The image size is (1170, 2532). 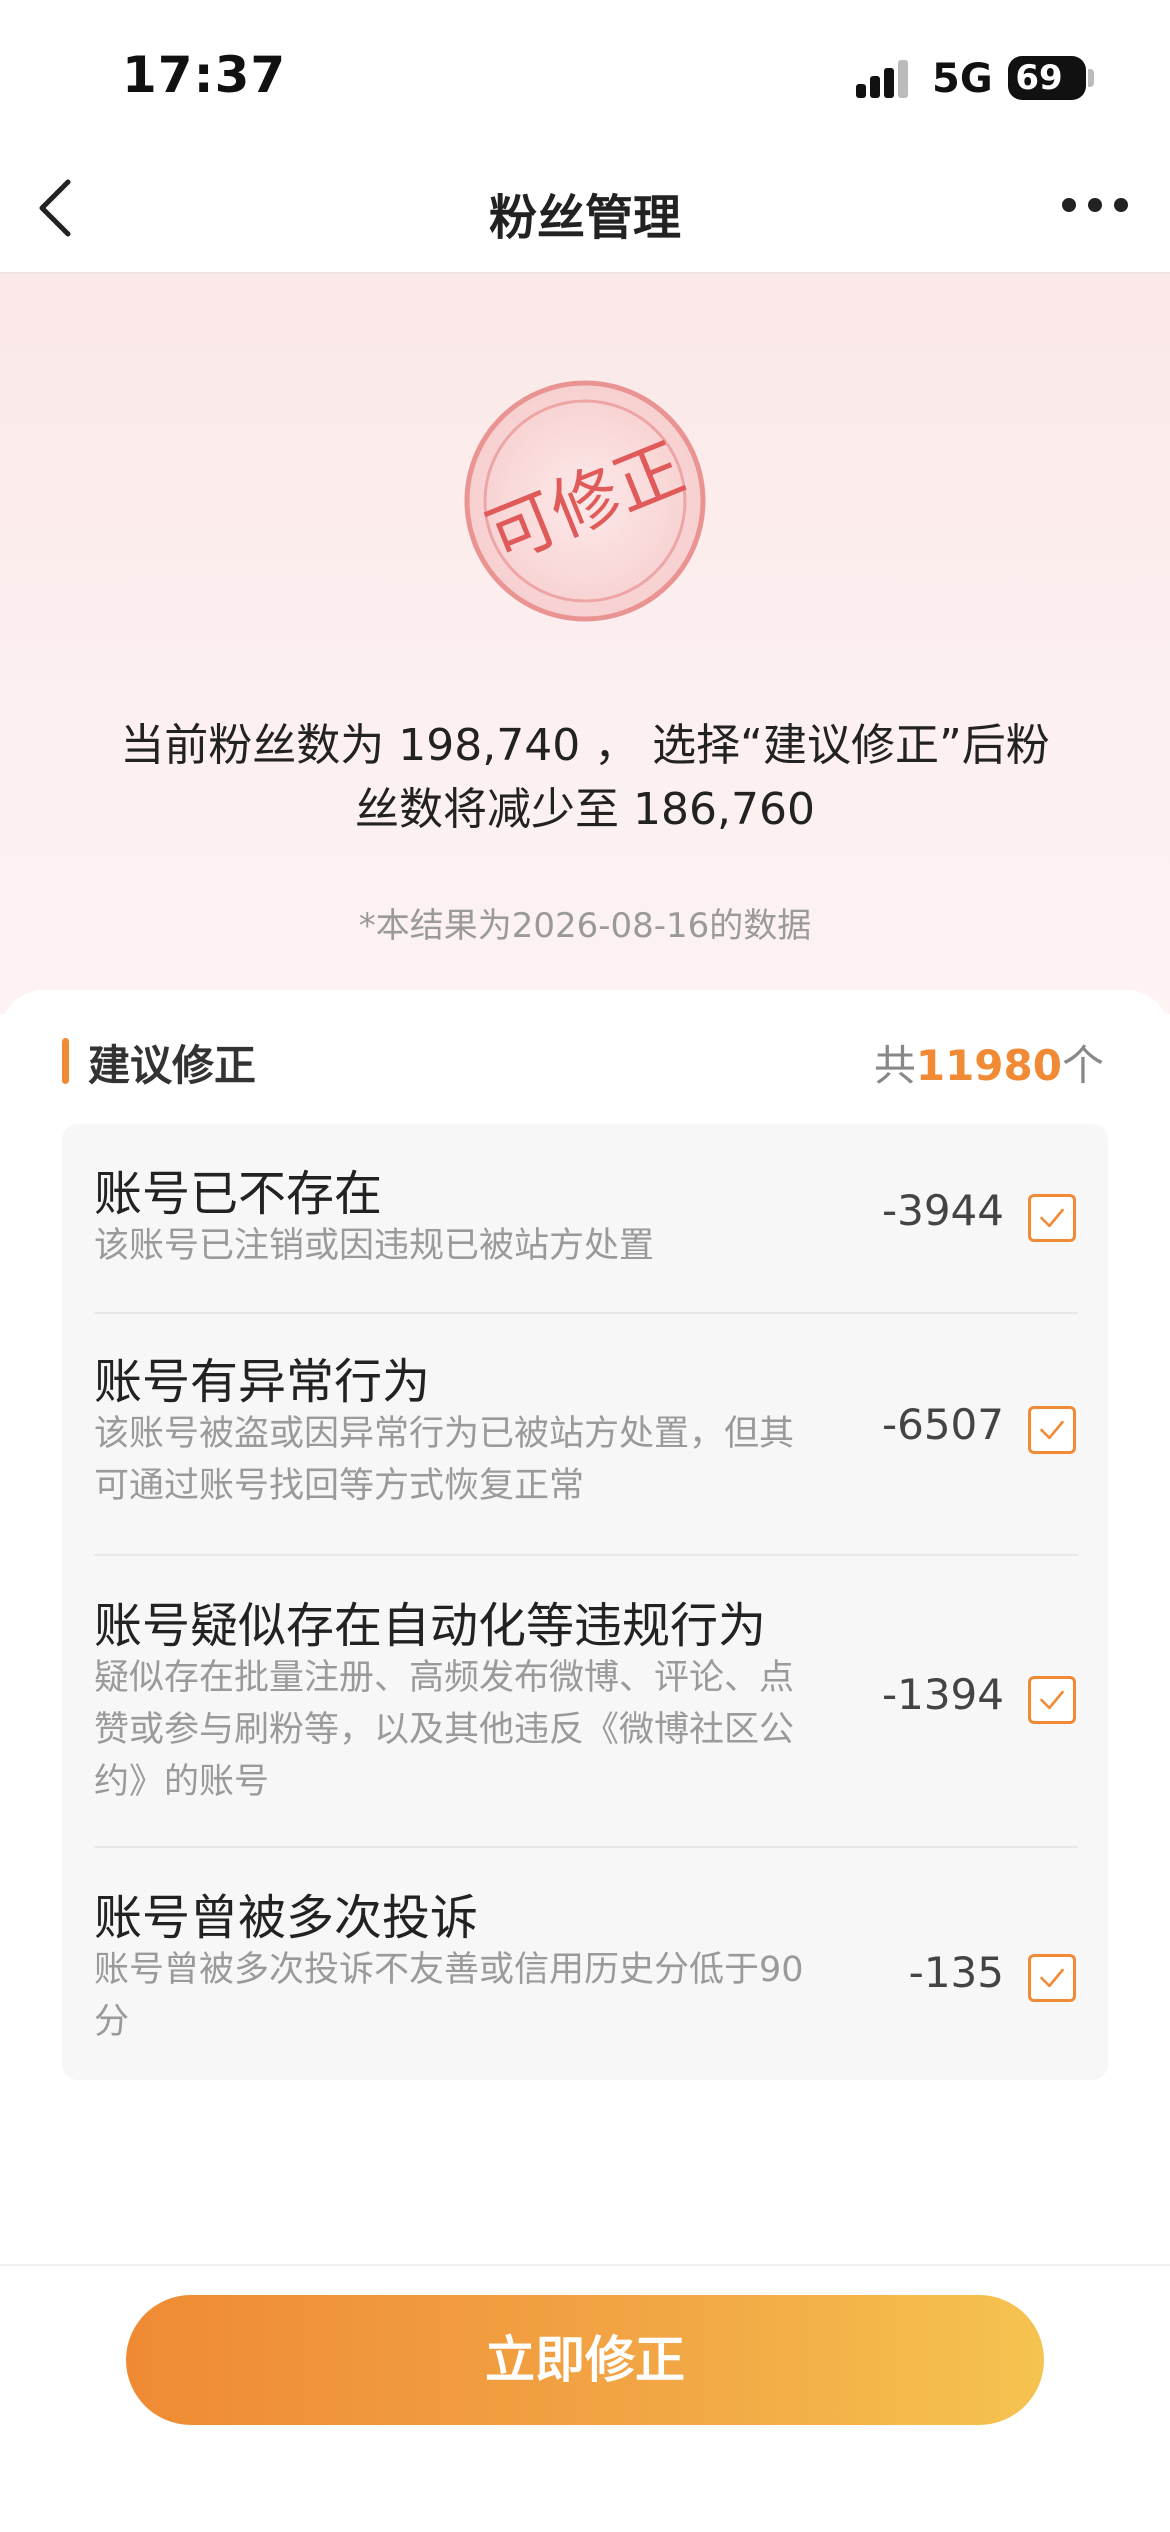 I want to click on section-accent-bar, so click(x=65, y=1061).